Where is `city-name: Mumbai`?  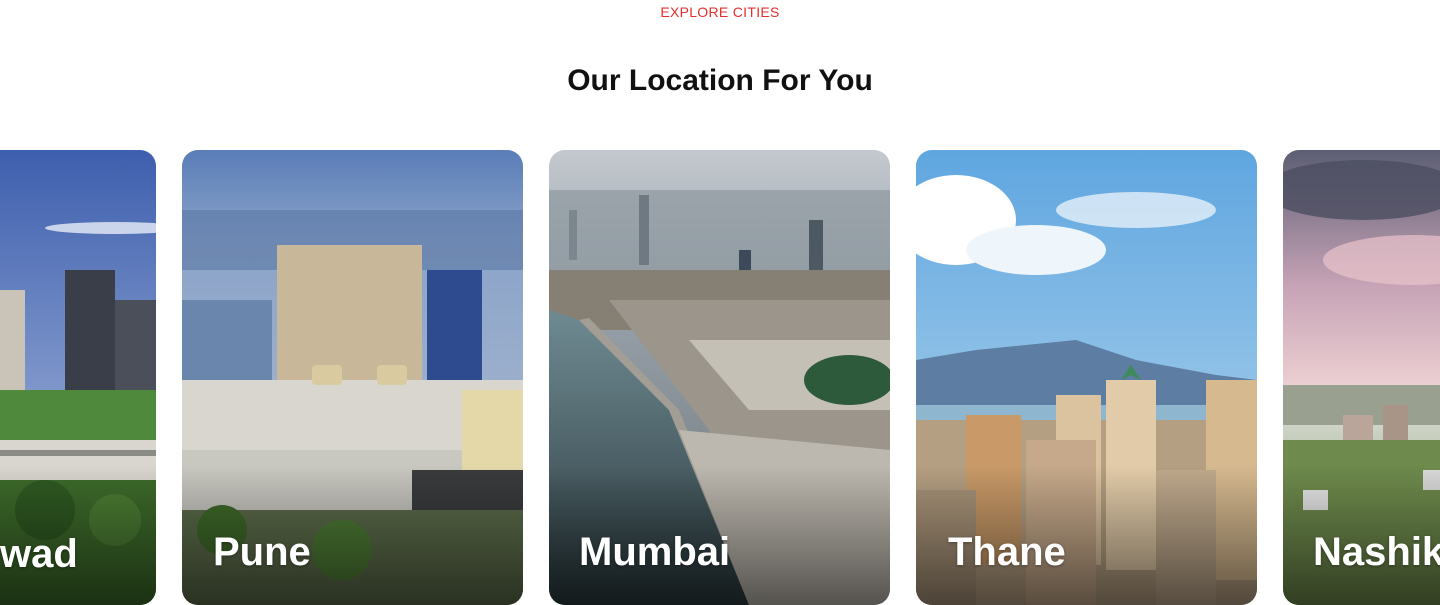 city-name: Mumbai is located at coordinates (655, 552).